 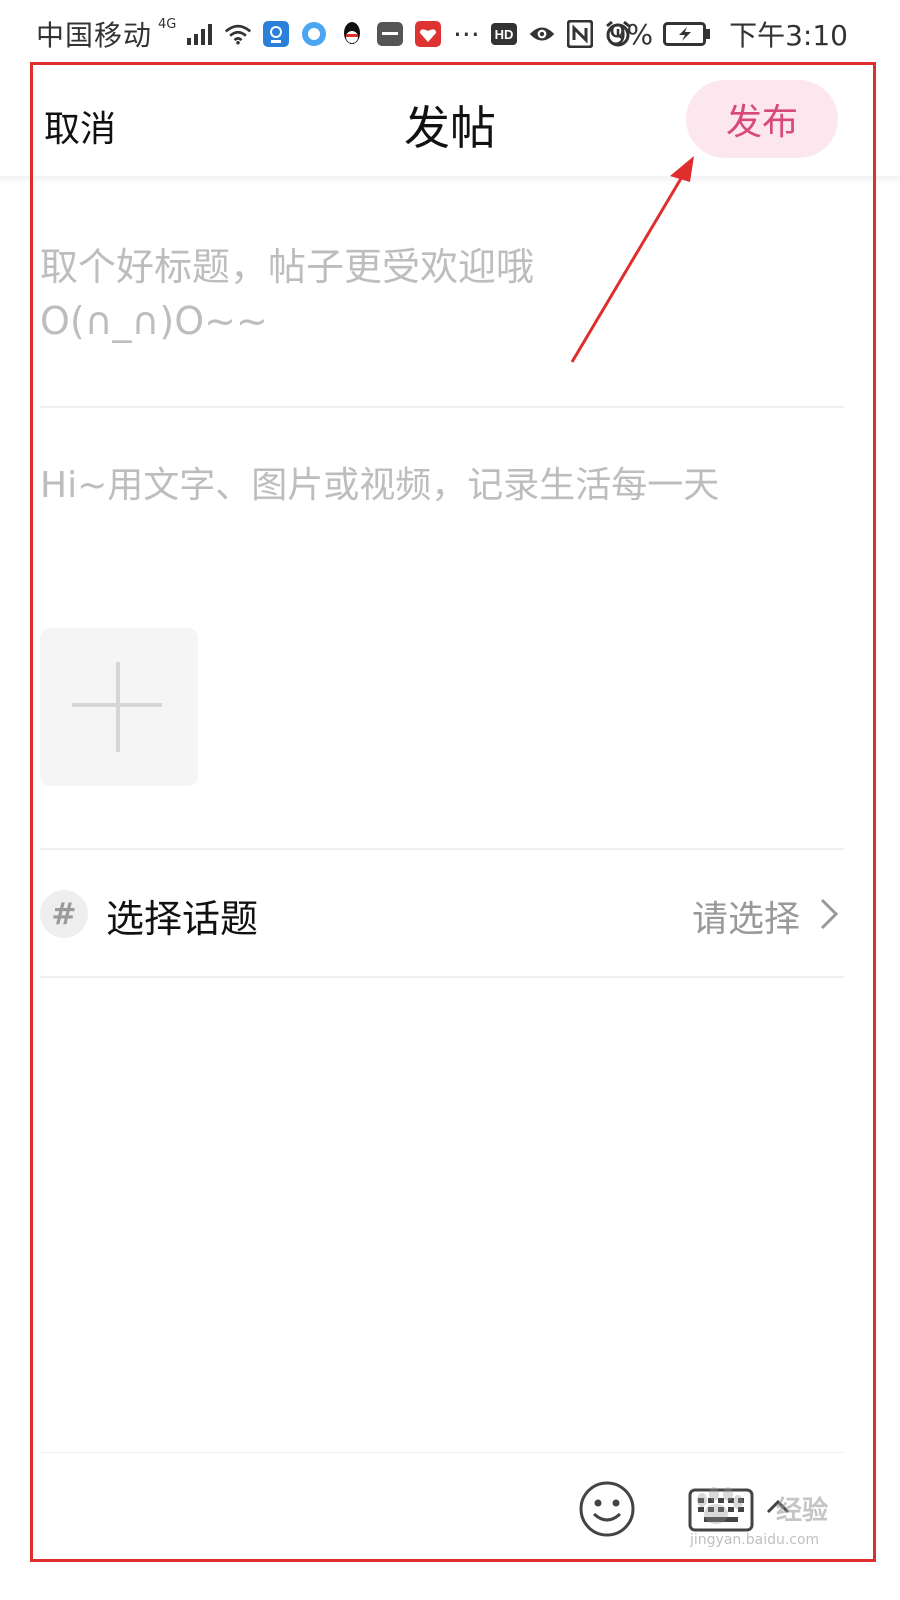 What do you see at coordinates (762, 119) in the screenshot?
I see `publish-button: 发布` at bounding box center [762, 119].